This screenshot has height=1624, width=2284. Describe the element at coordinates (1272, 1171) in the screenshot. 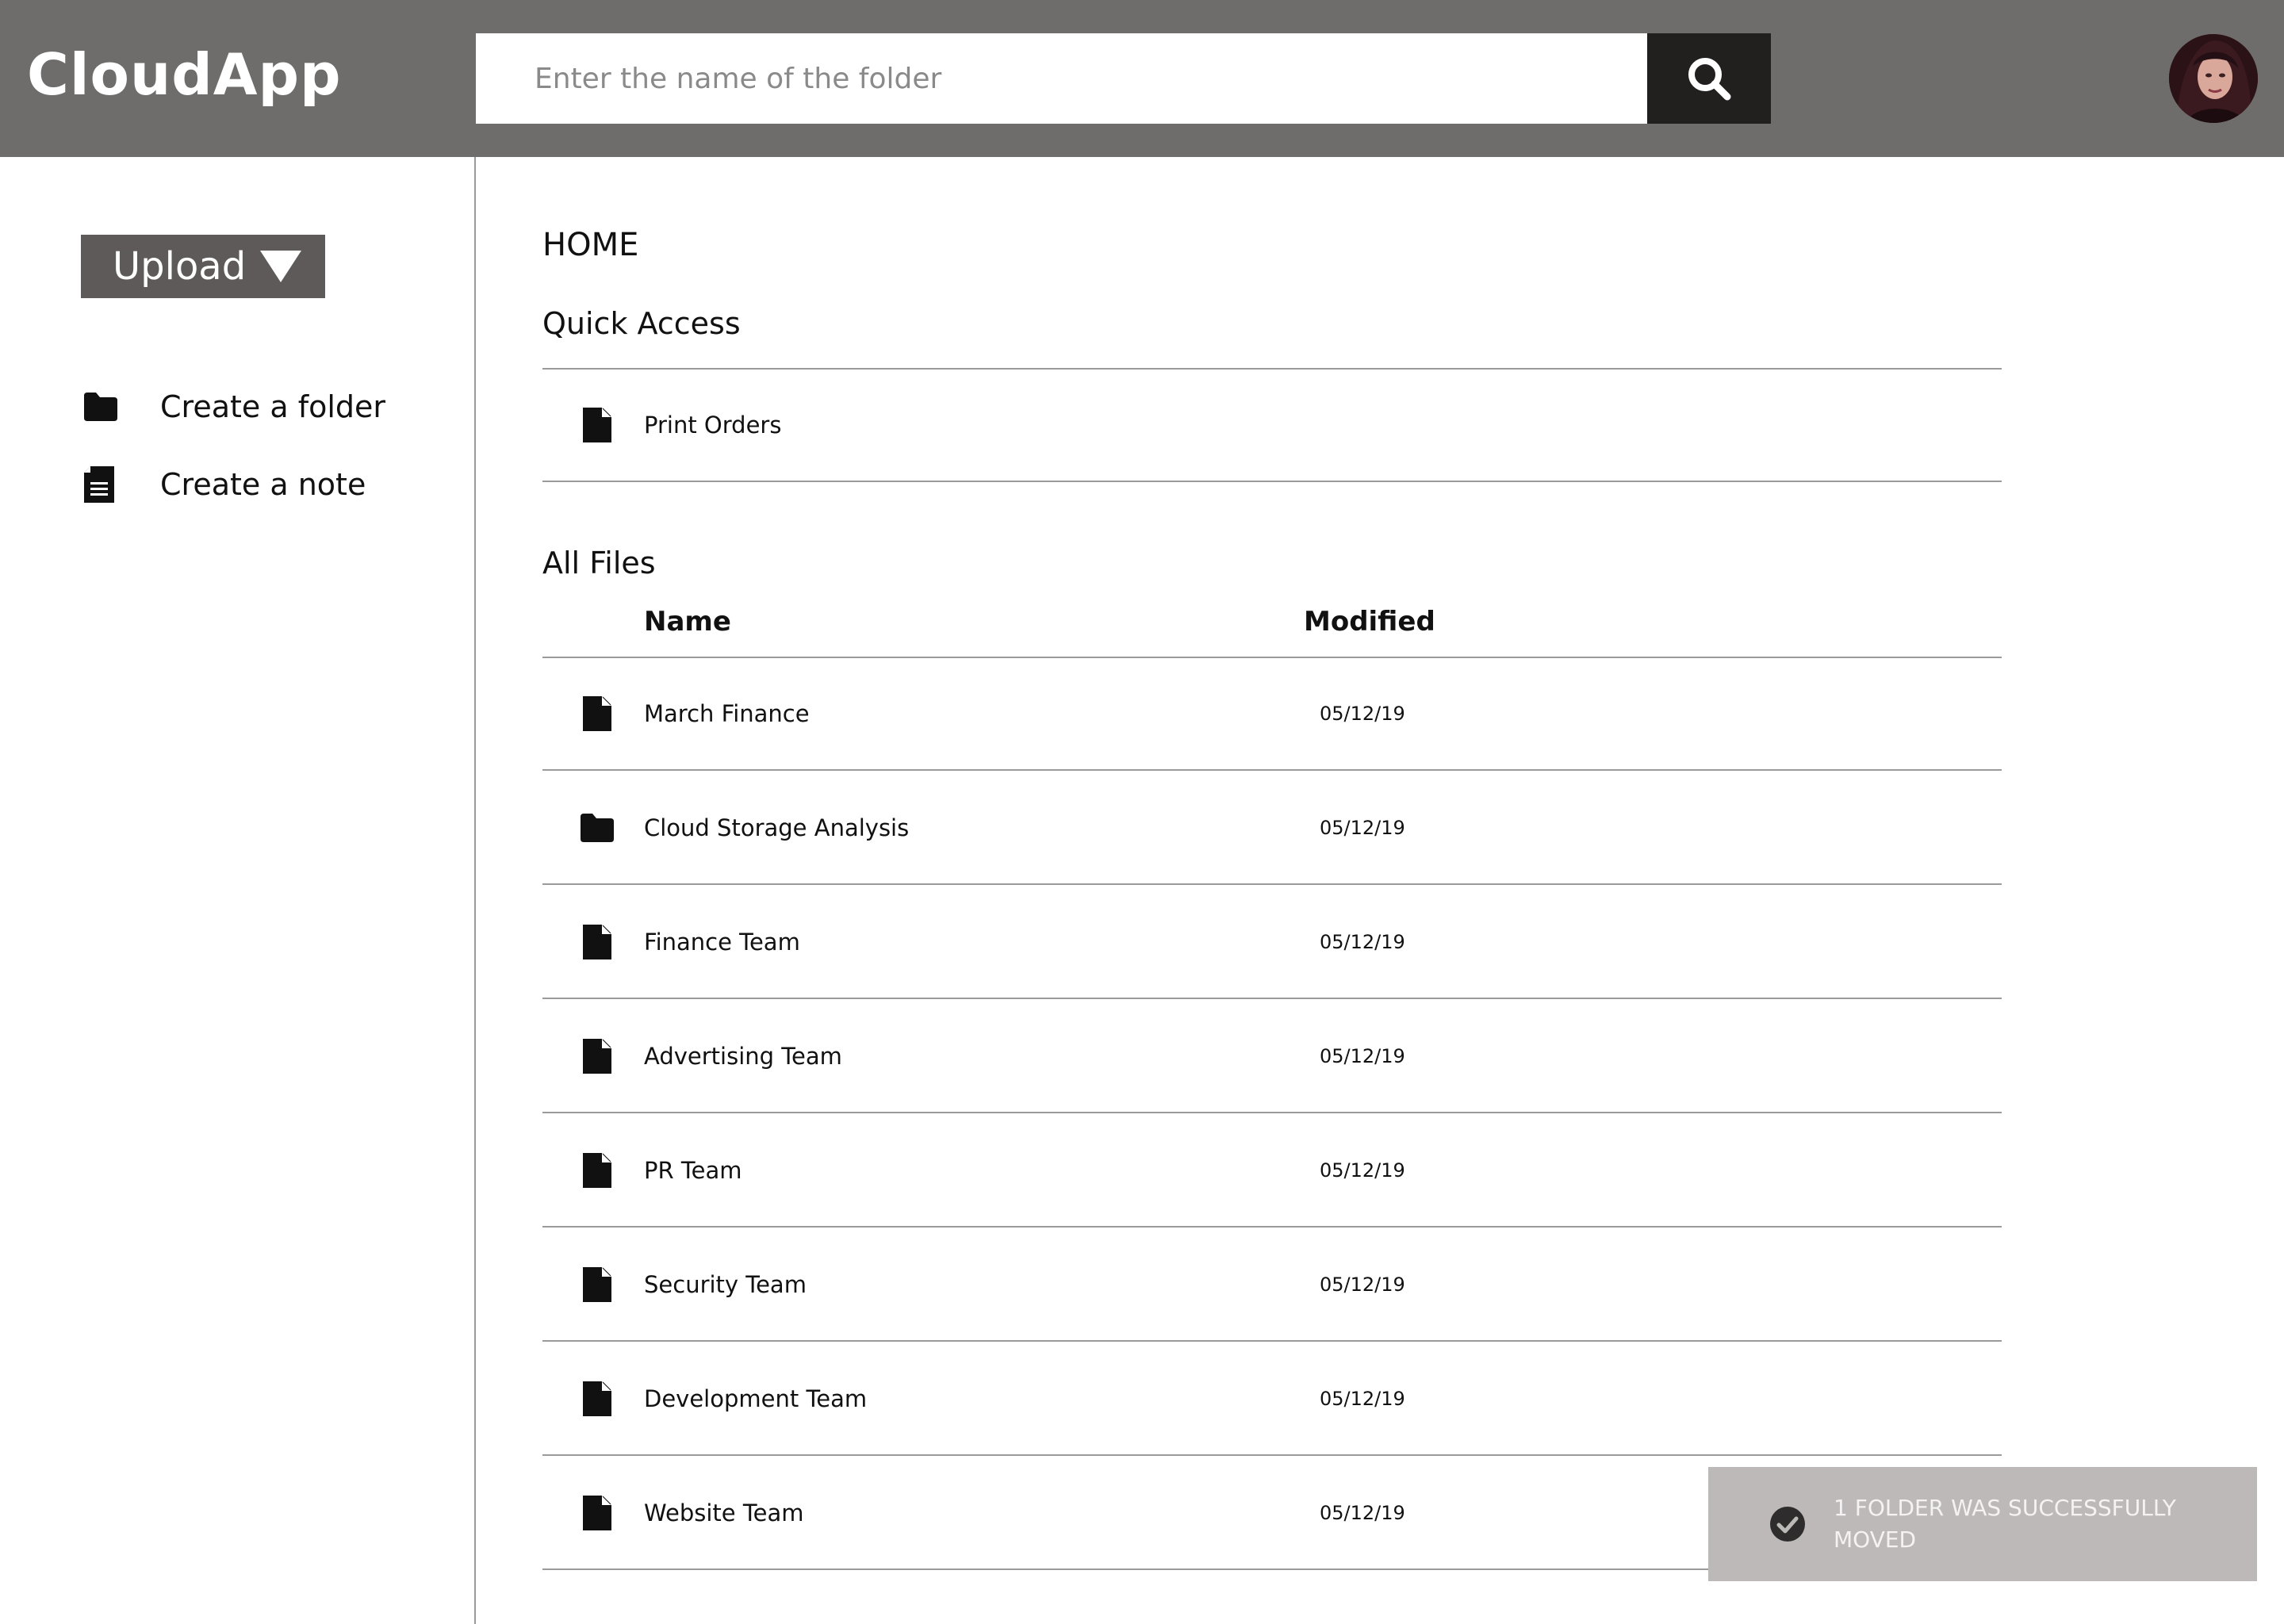

I see `file-row: PR Team 05/12/19` at that location.